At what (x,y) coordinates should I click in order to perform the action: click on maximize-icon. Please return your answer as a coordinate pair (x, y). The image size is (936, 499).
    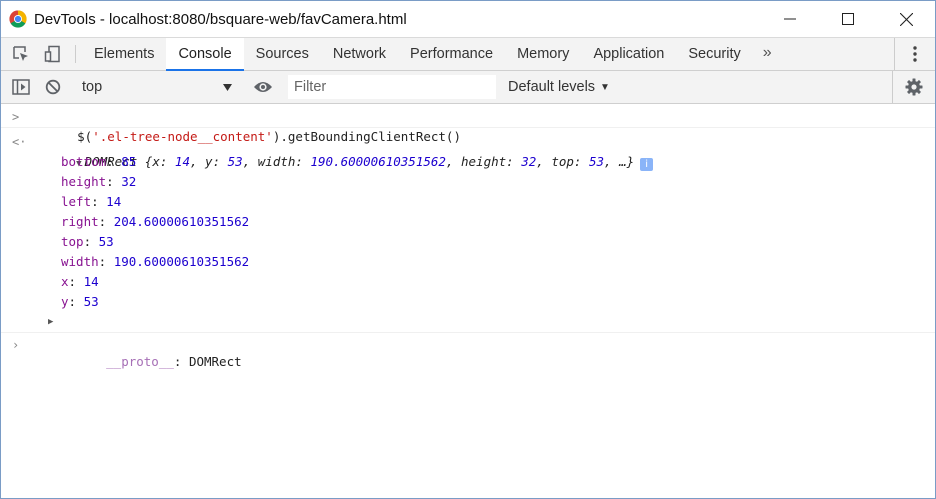
    Looking at the image, I should click on (848, 19).